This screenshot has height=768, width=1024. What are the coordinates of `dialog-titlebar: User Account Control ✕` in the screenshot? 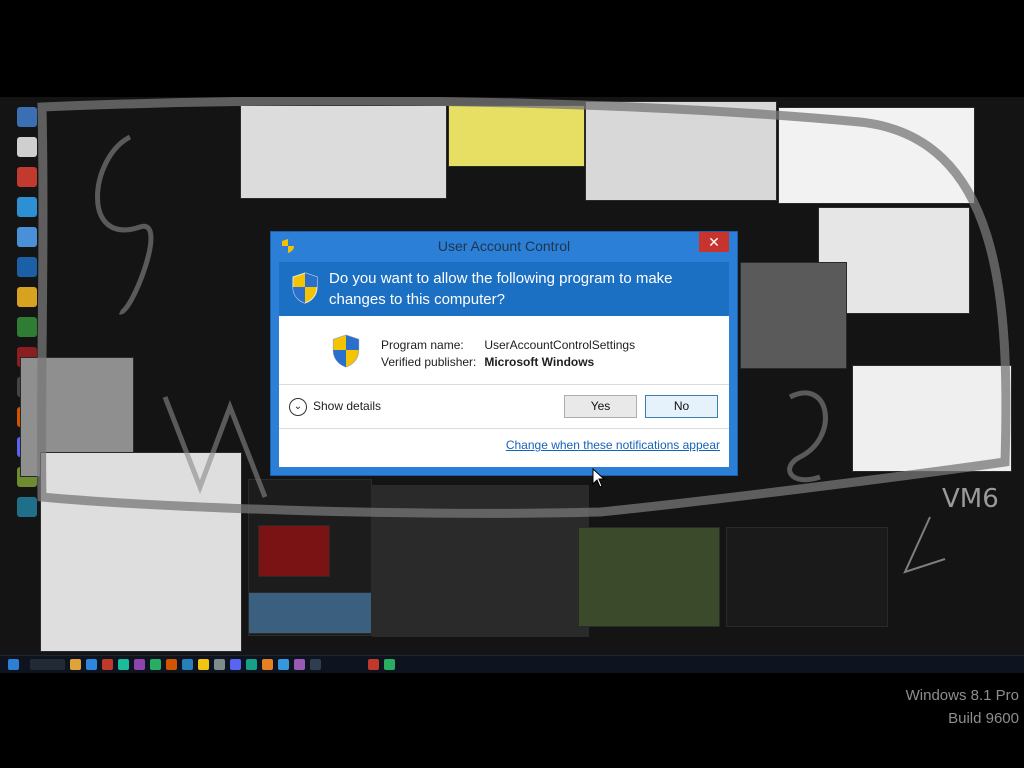 It's located at (504, 246).